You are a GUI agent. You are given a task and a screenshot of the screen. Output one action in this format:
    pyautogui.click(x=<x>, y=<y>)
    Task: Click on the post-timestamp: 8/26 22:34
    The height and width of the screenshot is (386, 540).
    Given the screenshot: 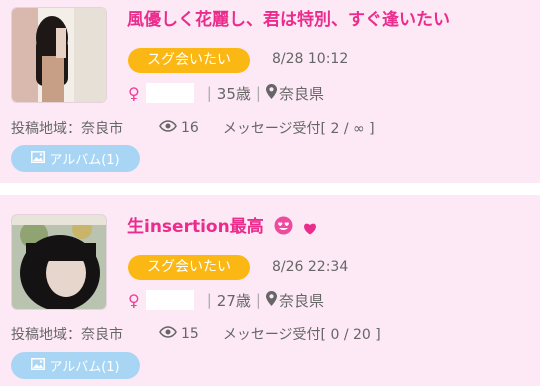 What is the action you would take?
    pyautogui.click(x=310, y=267)
    